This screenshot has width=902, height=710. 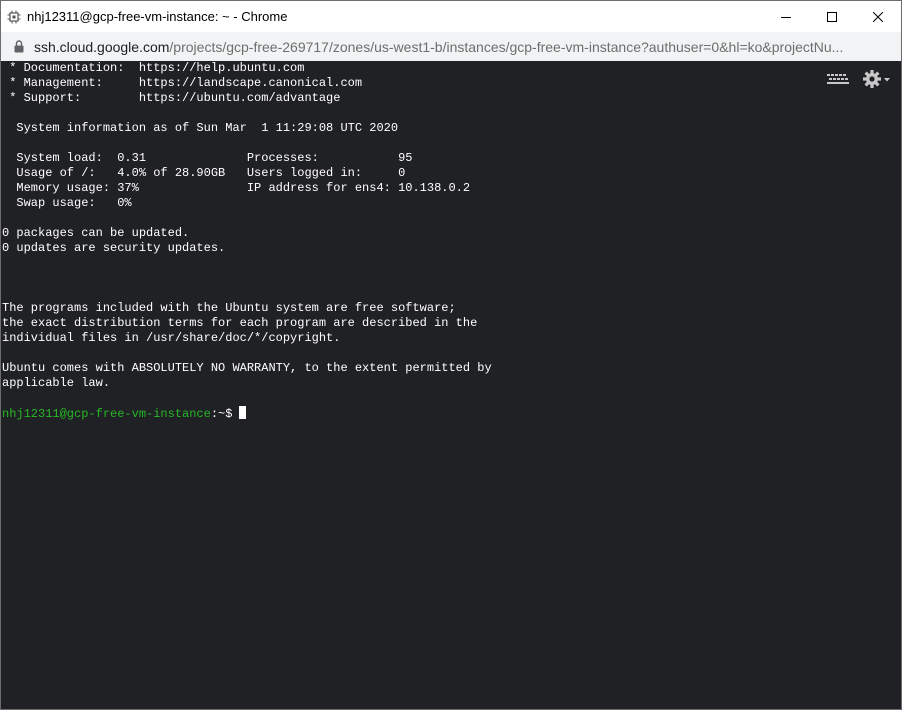 I want to click on terminal-line: 0 packages can be updated., so click(x=96, y=233).